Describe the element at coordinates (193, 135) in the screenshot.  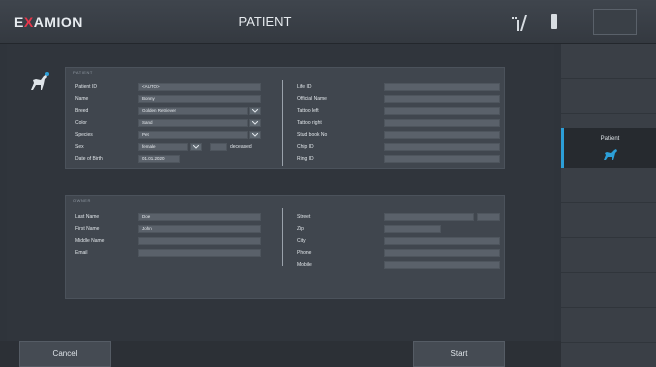
I see `species-select: Pet` at that location.